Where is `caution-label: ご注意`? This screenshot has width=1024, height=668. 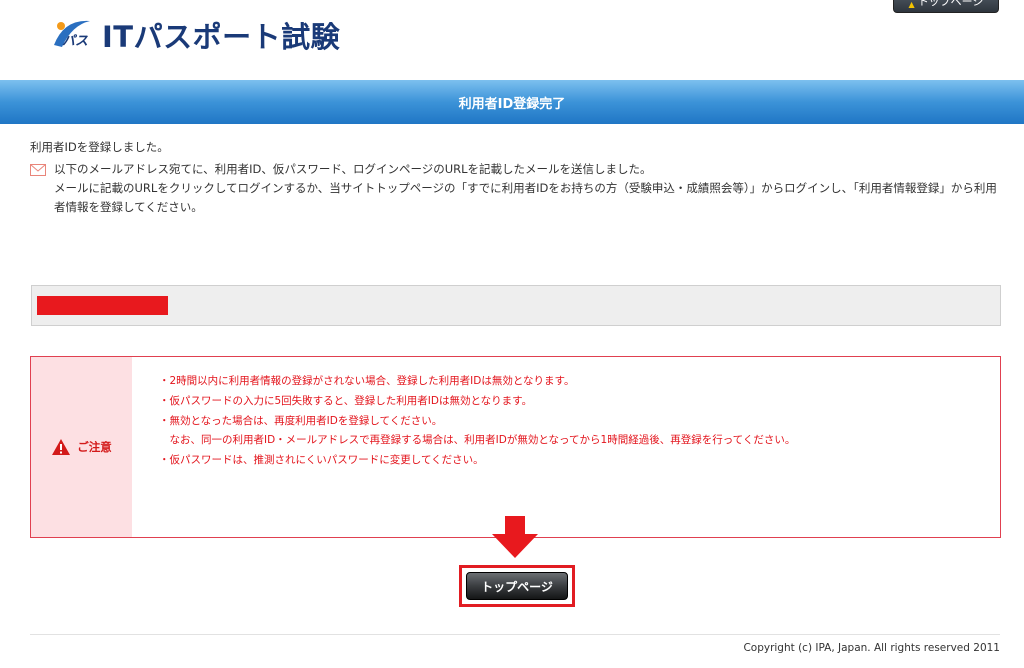 caution-label: ご注意 is located at coordinates (94, 447).